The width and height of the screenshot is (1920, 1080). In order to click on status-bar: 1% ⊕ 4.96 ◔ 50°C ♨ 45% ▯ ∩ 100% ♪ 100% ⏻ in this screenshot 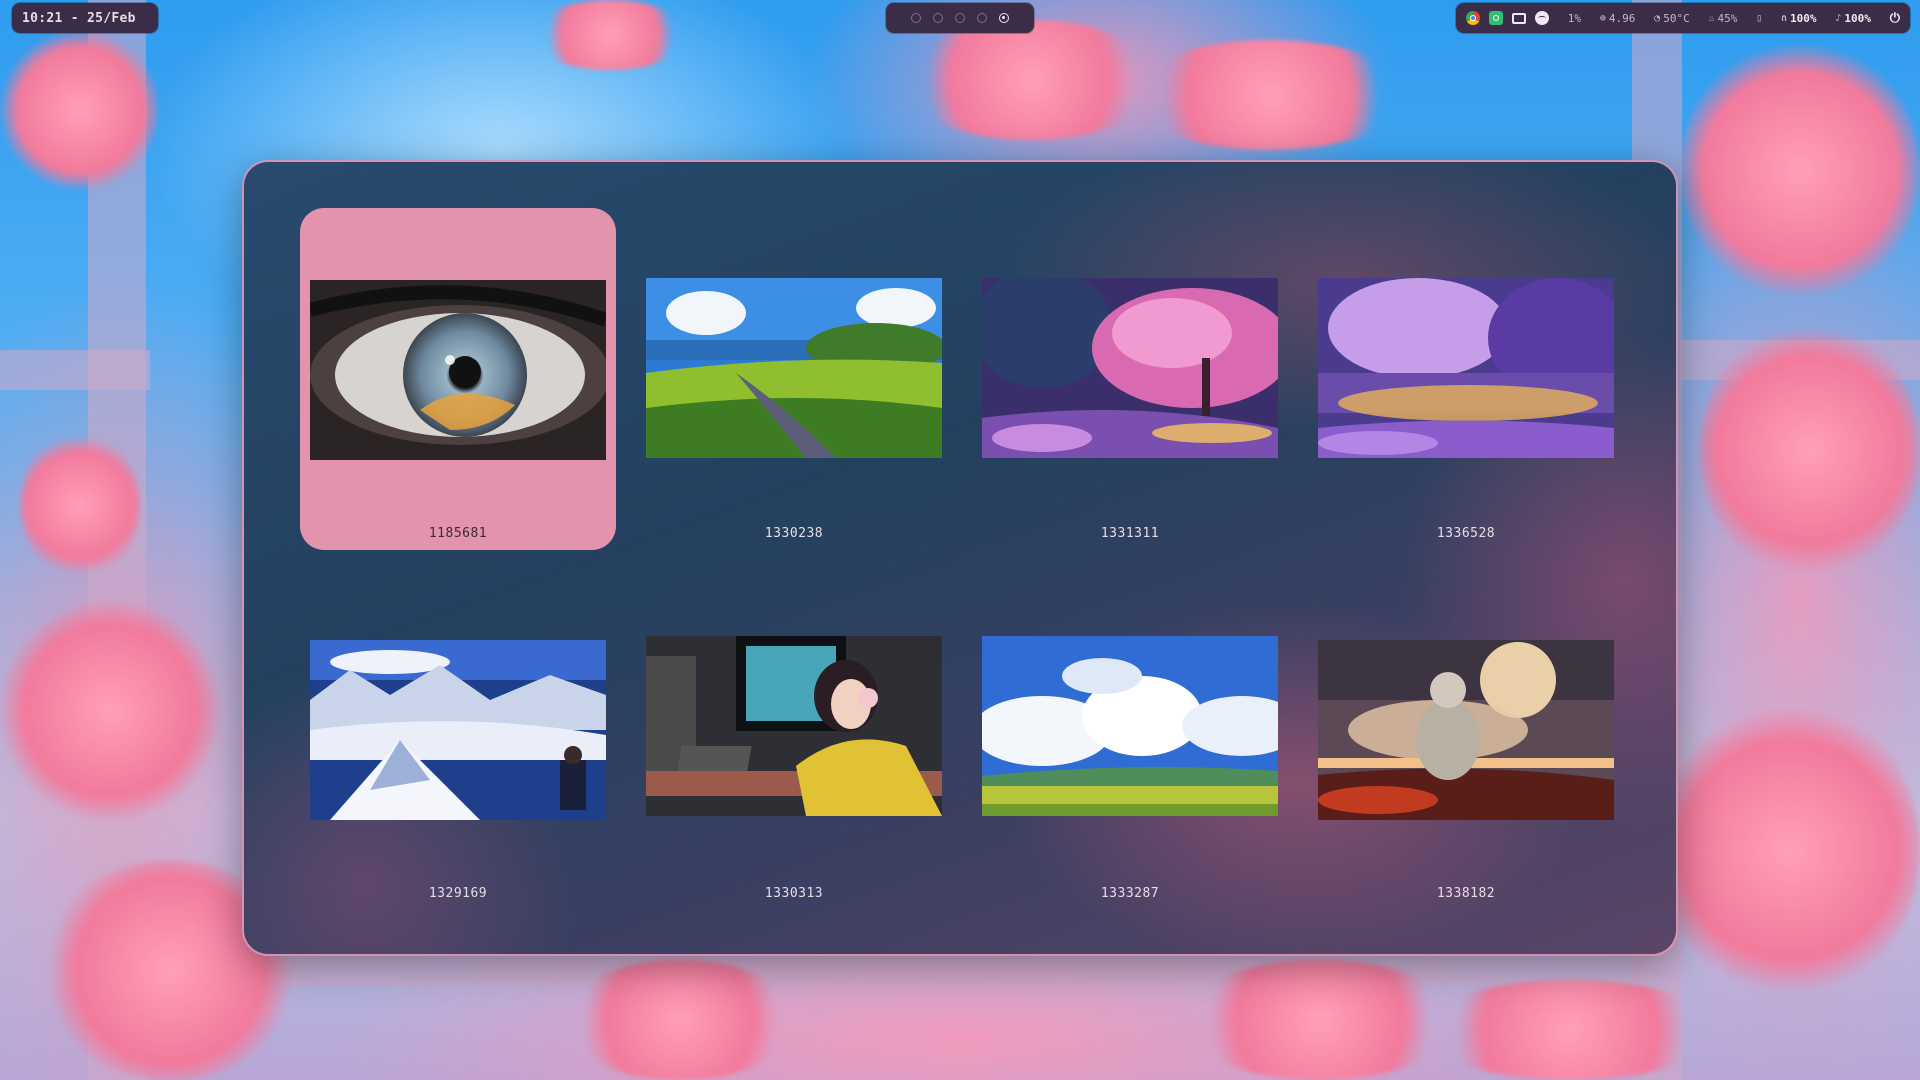, I will do `click(1683, 18)`.